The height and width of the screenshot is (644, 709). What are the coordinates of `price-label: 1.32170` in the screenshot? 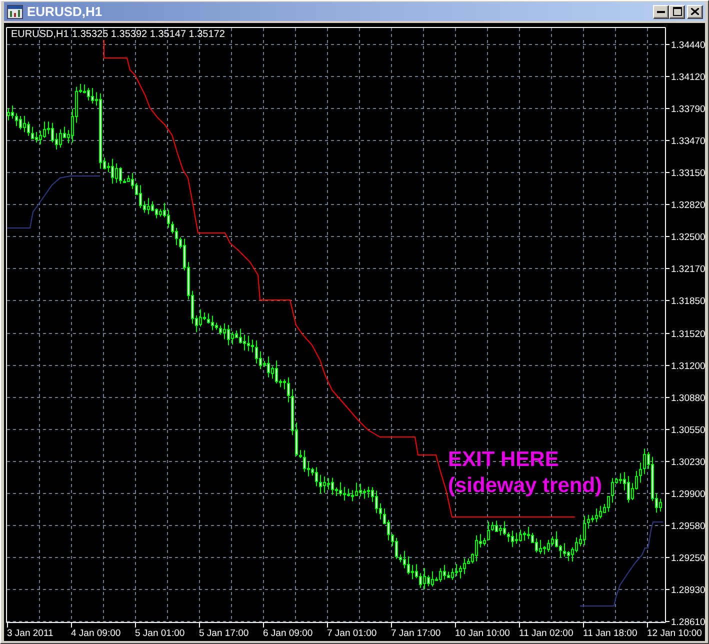 It's located at (688, 269).